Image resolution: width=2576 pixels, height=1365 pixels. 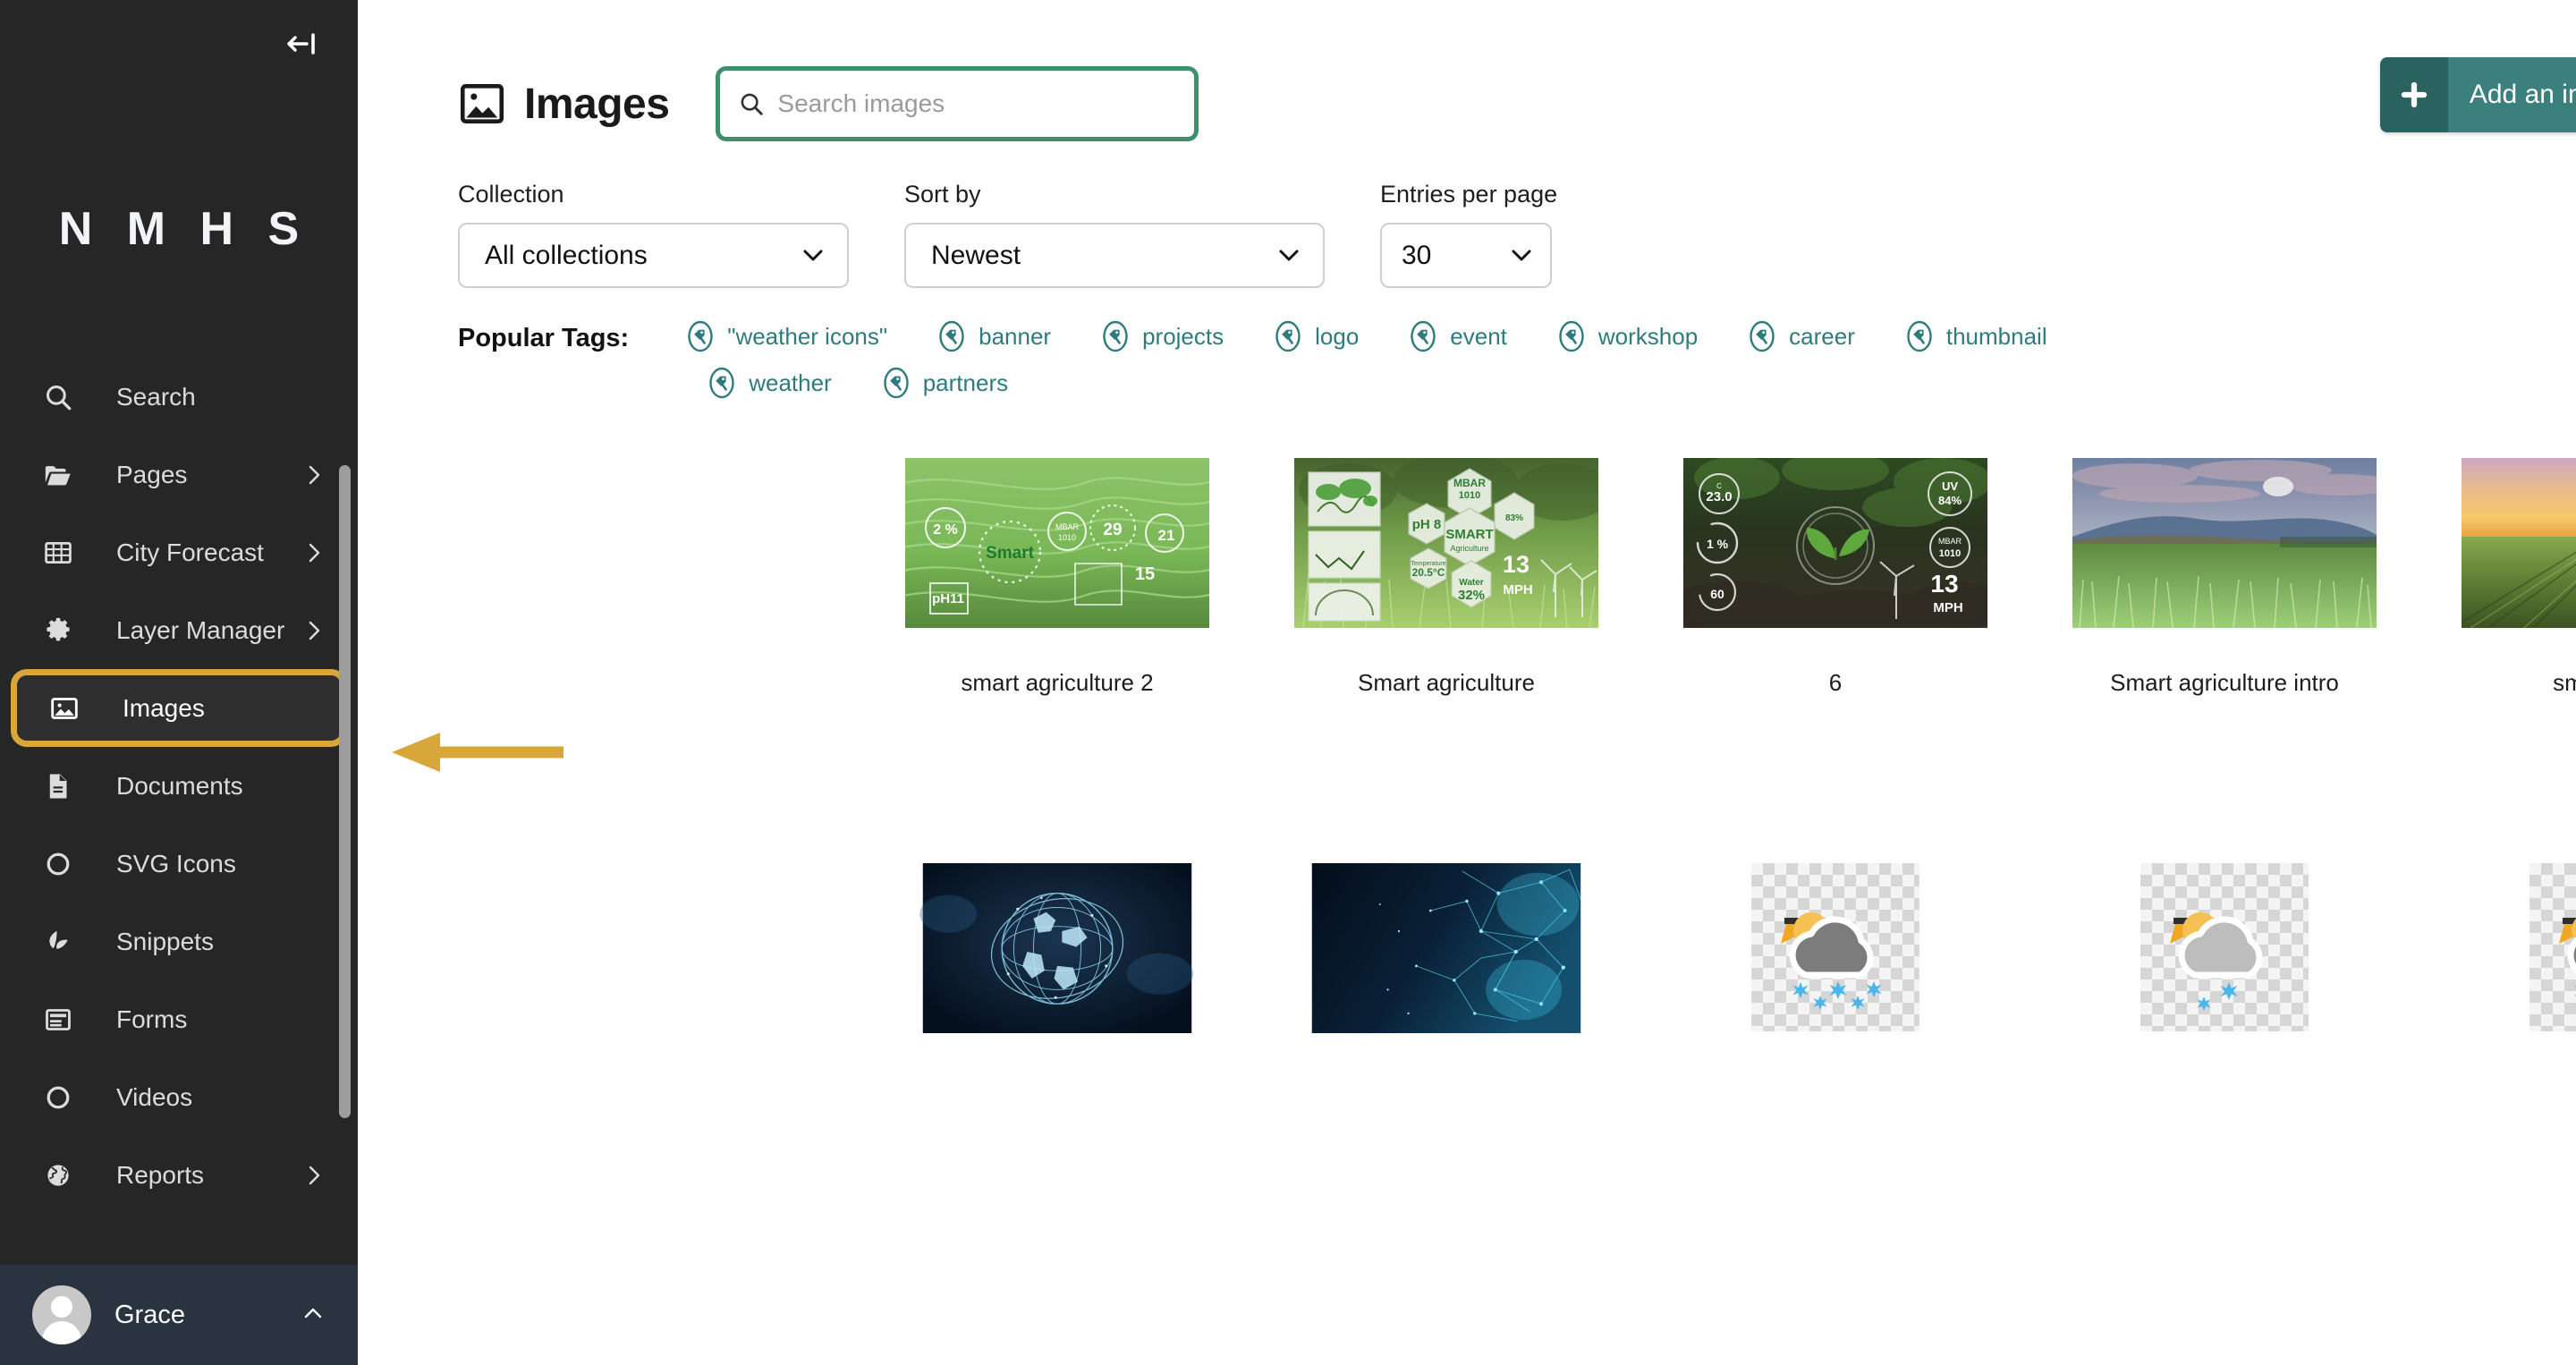 What do you see at coordinates (653, 255) in the screenshot?
I see `collection-select: All collections` at bounding box center [653, 255].